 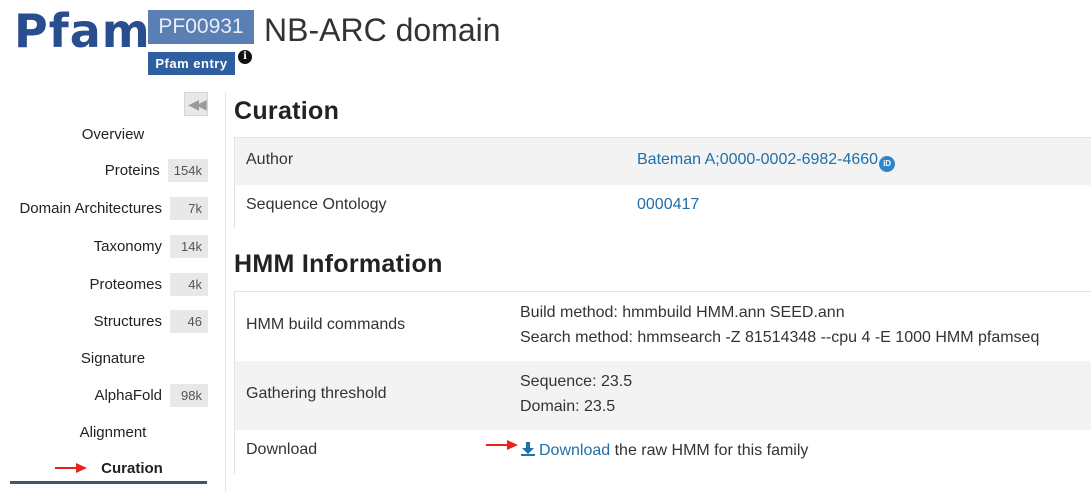 I want to click on sidebar-item-label: Proteins, so click(x=132, y=170).